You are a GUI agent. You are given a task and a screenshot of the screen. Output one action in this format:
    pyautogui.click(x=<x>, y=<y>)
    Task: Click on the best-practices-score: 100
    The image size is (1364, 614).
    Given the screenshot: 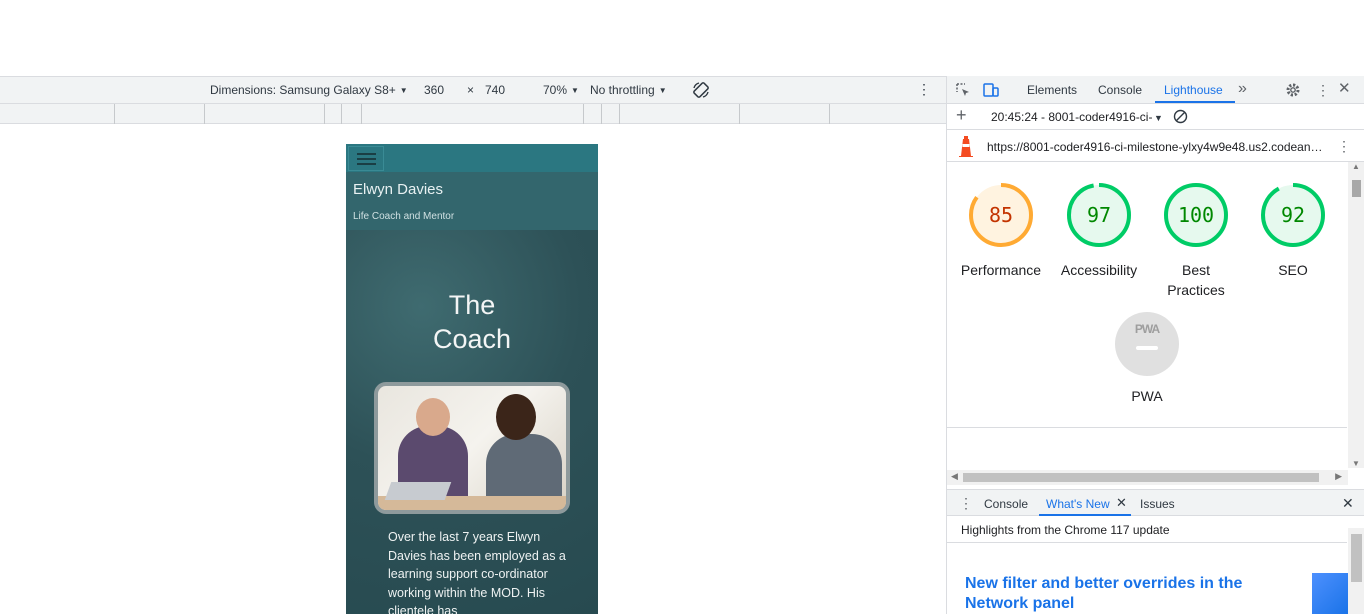 What is the action you would take?
    pyautogui.click(x=1196, y=215)
    